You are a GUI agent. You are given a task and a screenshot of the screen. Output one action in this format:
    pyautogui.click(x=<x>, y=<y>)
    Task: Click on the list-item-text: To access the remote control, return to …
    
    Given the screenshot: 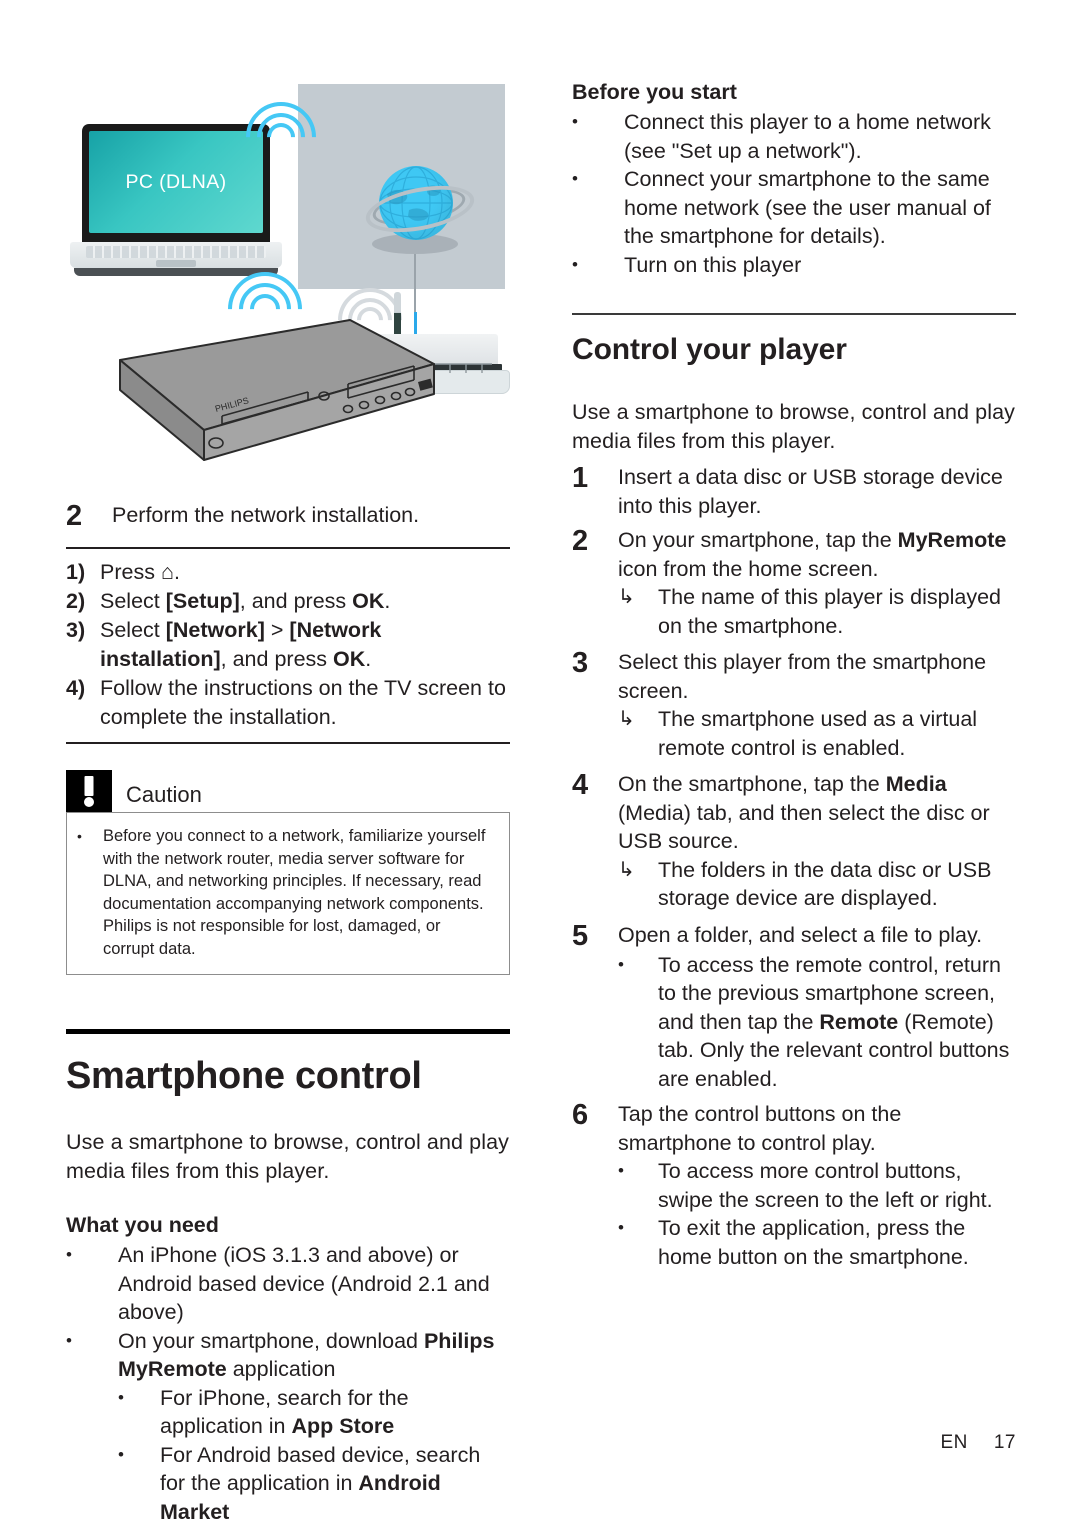 What is the action you would take?
    pyautogui.click(x=834, y=1021)
    